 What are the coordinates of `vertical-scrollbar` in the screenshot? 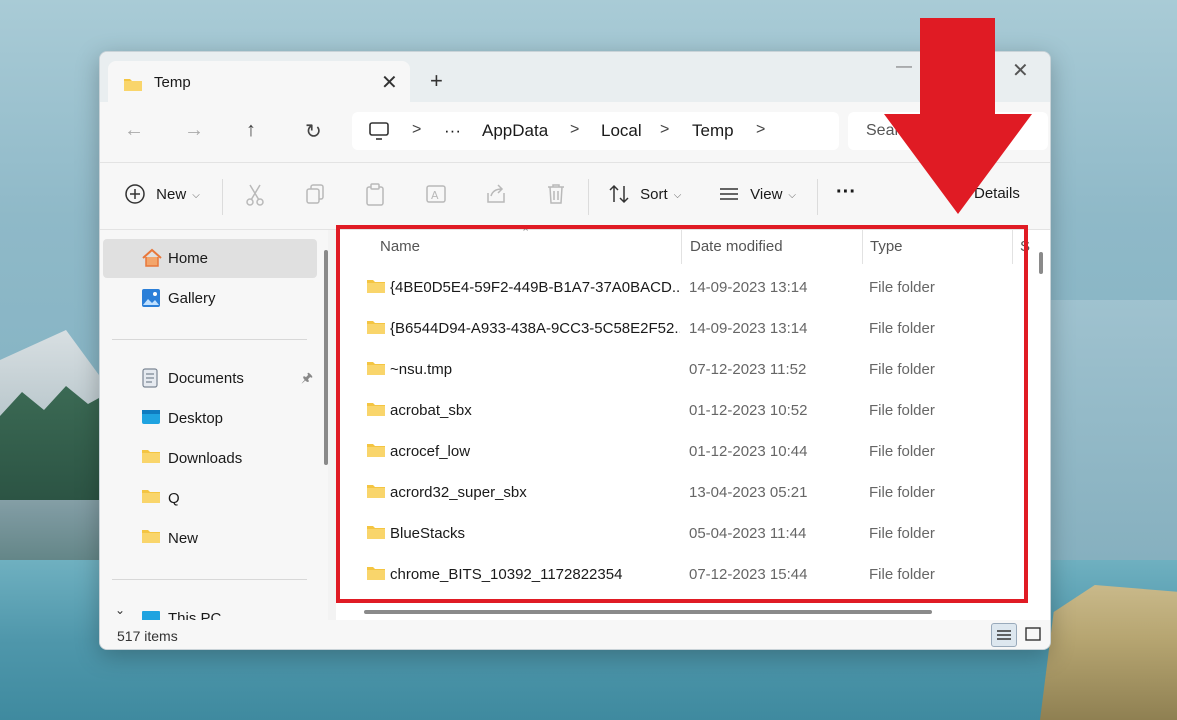 It's located at (1041, 263).